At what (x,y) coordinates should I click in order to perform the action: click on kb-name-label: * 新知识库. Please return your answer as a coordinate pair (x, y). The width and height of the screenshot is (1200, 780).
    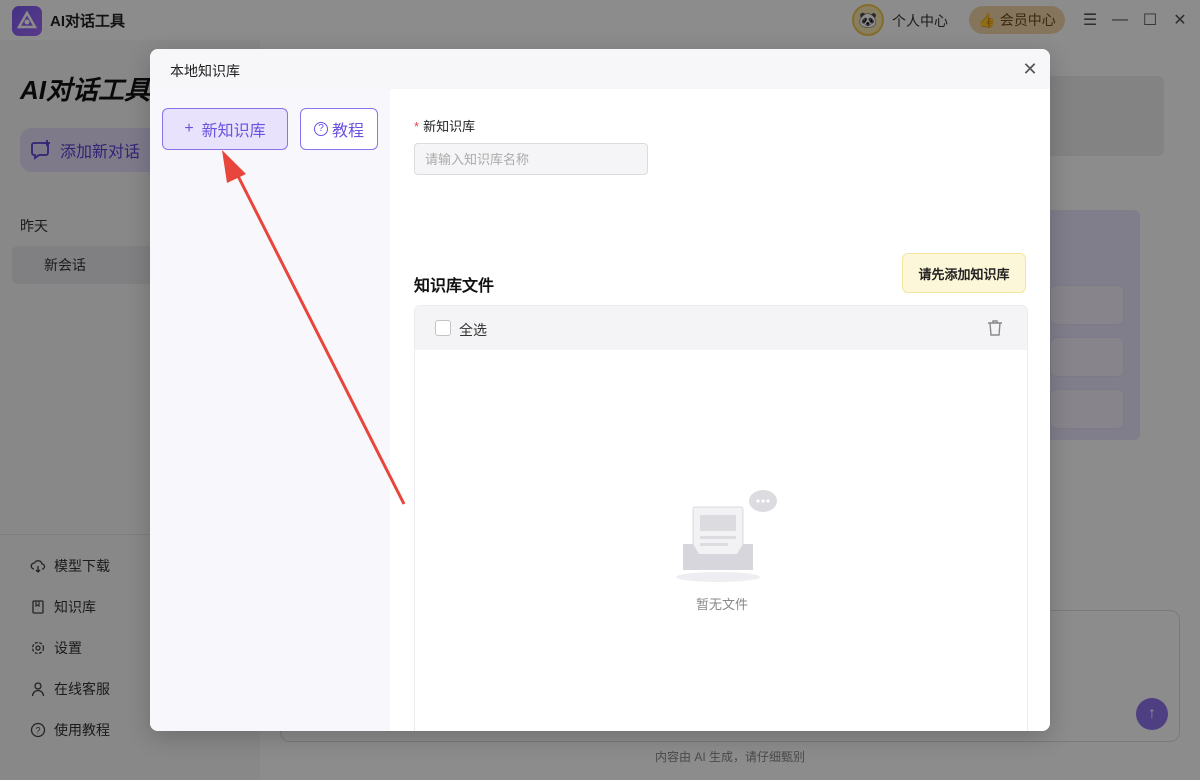
    Looking at the image, I should click on (444, 125).